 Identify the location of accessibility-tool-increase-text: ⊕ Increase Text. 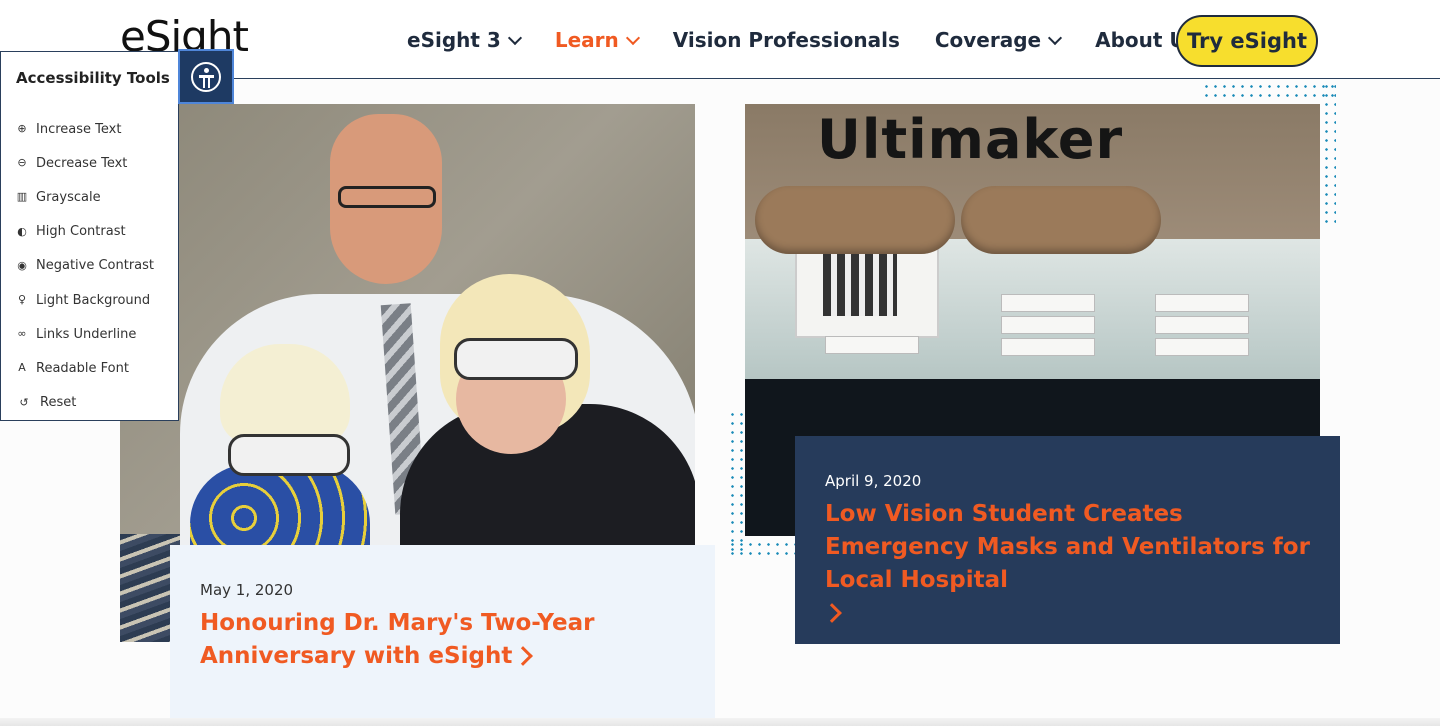
(85, 129).